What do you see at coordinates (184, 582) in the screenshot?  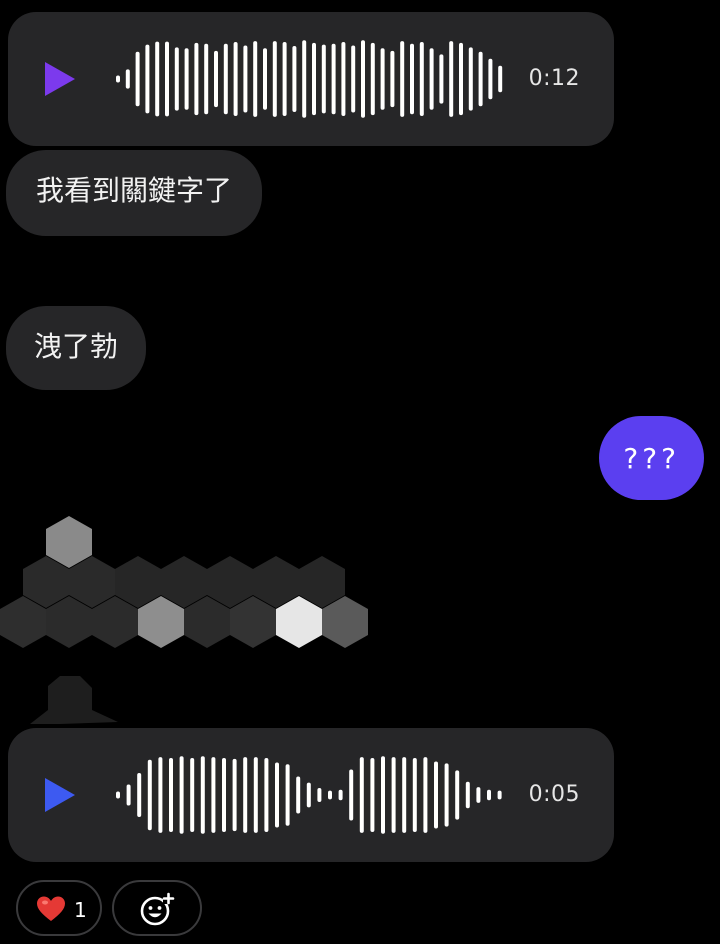 I see `hexagon-tiles` at bounding box center [184, 582].